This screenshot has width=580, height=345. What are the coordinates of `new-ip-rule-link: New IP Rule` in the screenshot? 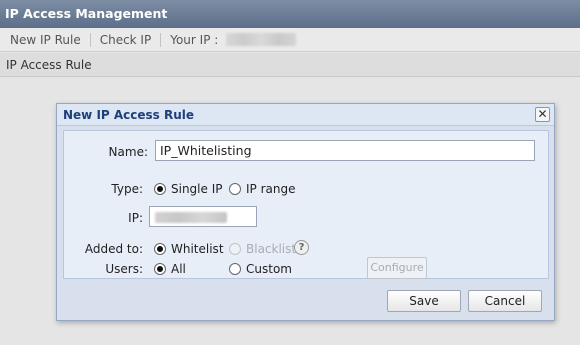 It's located at (45, 40).